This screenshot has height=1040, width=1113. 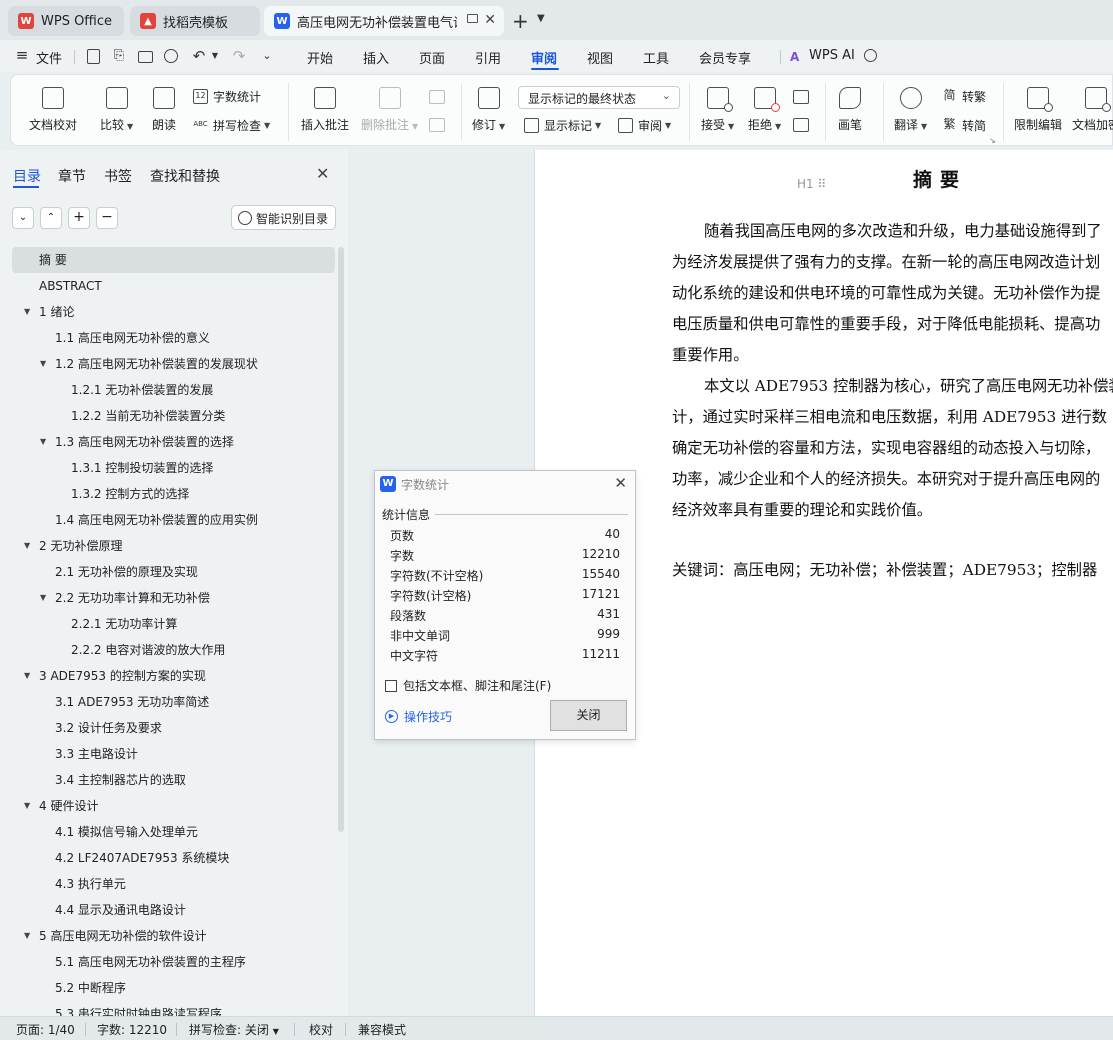 I want to click on toc-item: 1.2.2 当前无功补偿装置分类, so click(x=173, y=416).